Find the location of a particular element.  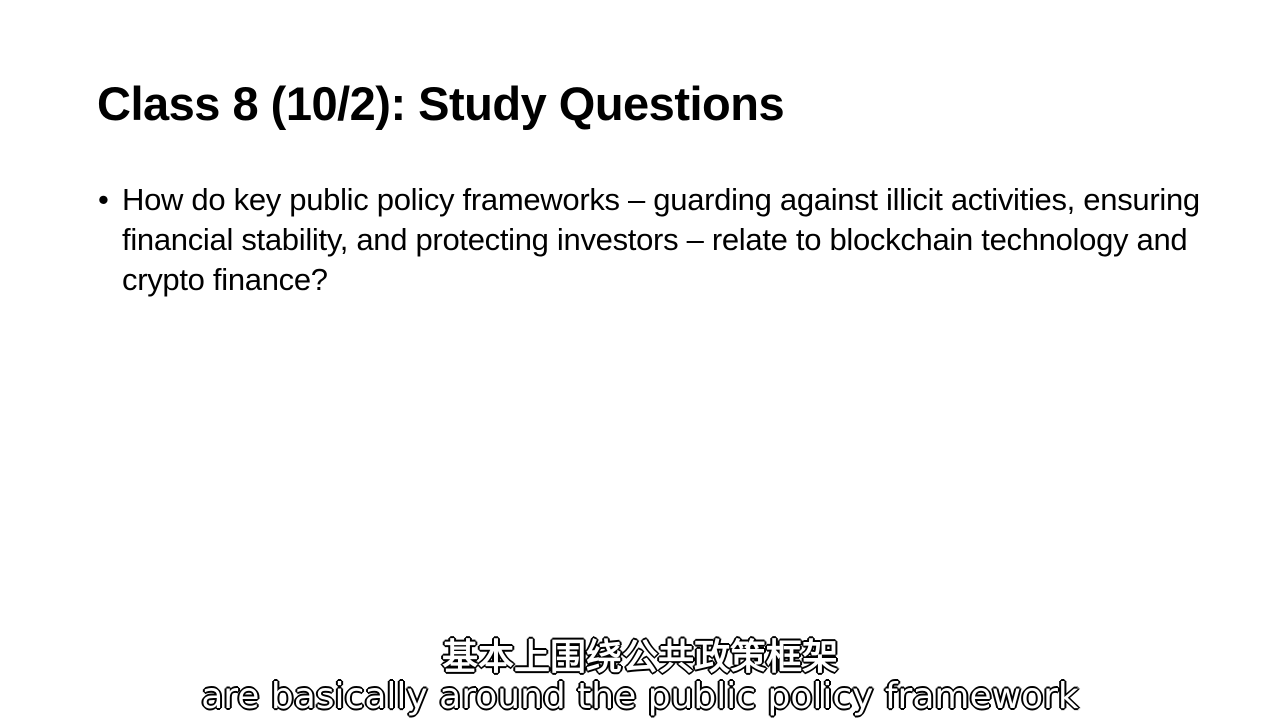

subtitle-chinese: 基本上围绕公共政策框架 is located at coordinates (639, 657).